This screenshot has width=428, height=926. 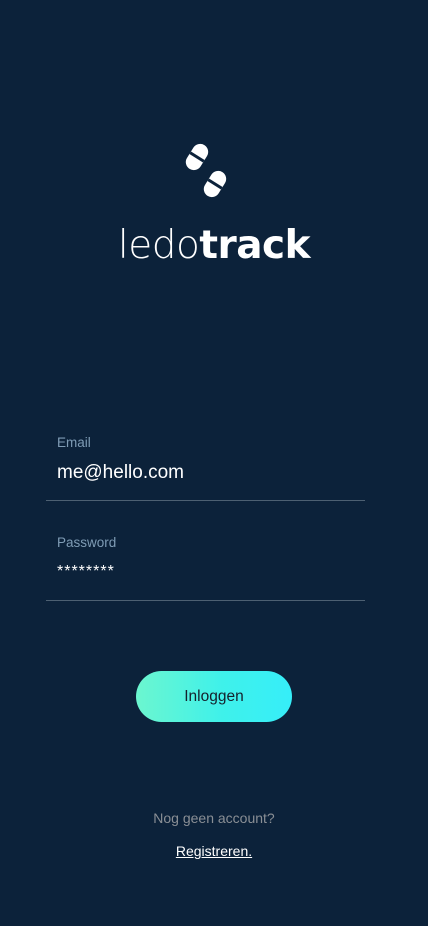 I want to click on password-field: Password, so click(x=205, y=564).